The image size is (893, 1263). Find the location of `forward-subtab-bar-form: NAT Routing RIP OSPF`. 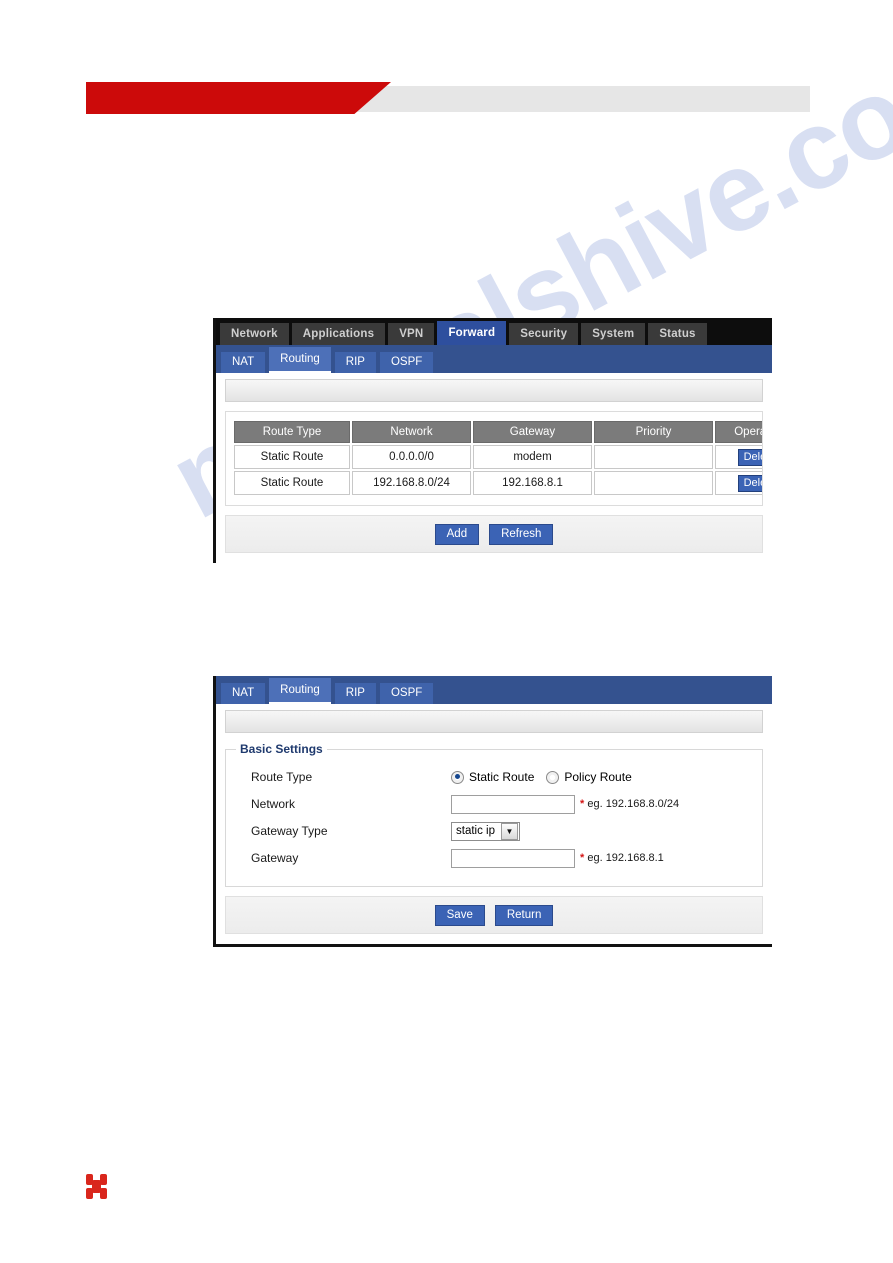

forward-subtab-bar-form: NAT Routing RIP OSPF is located at coordinates (494, 690).